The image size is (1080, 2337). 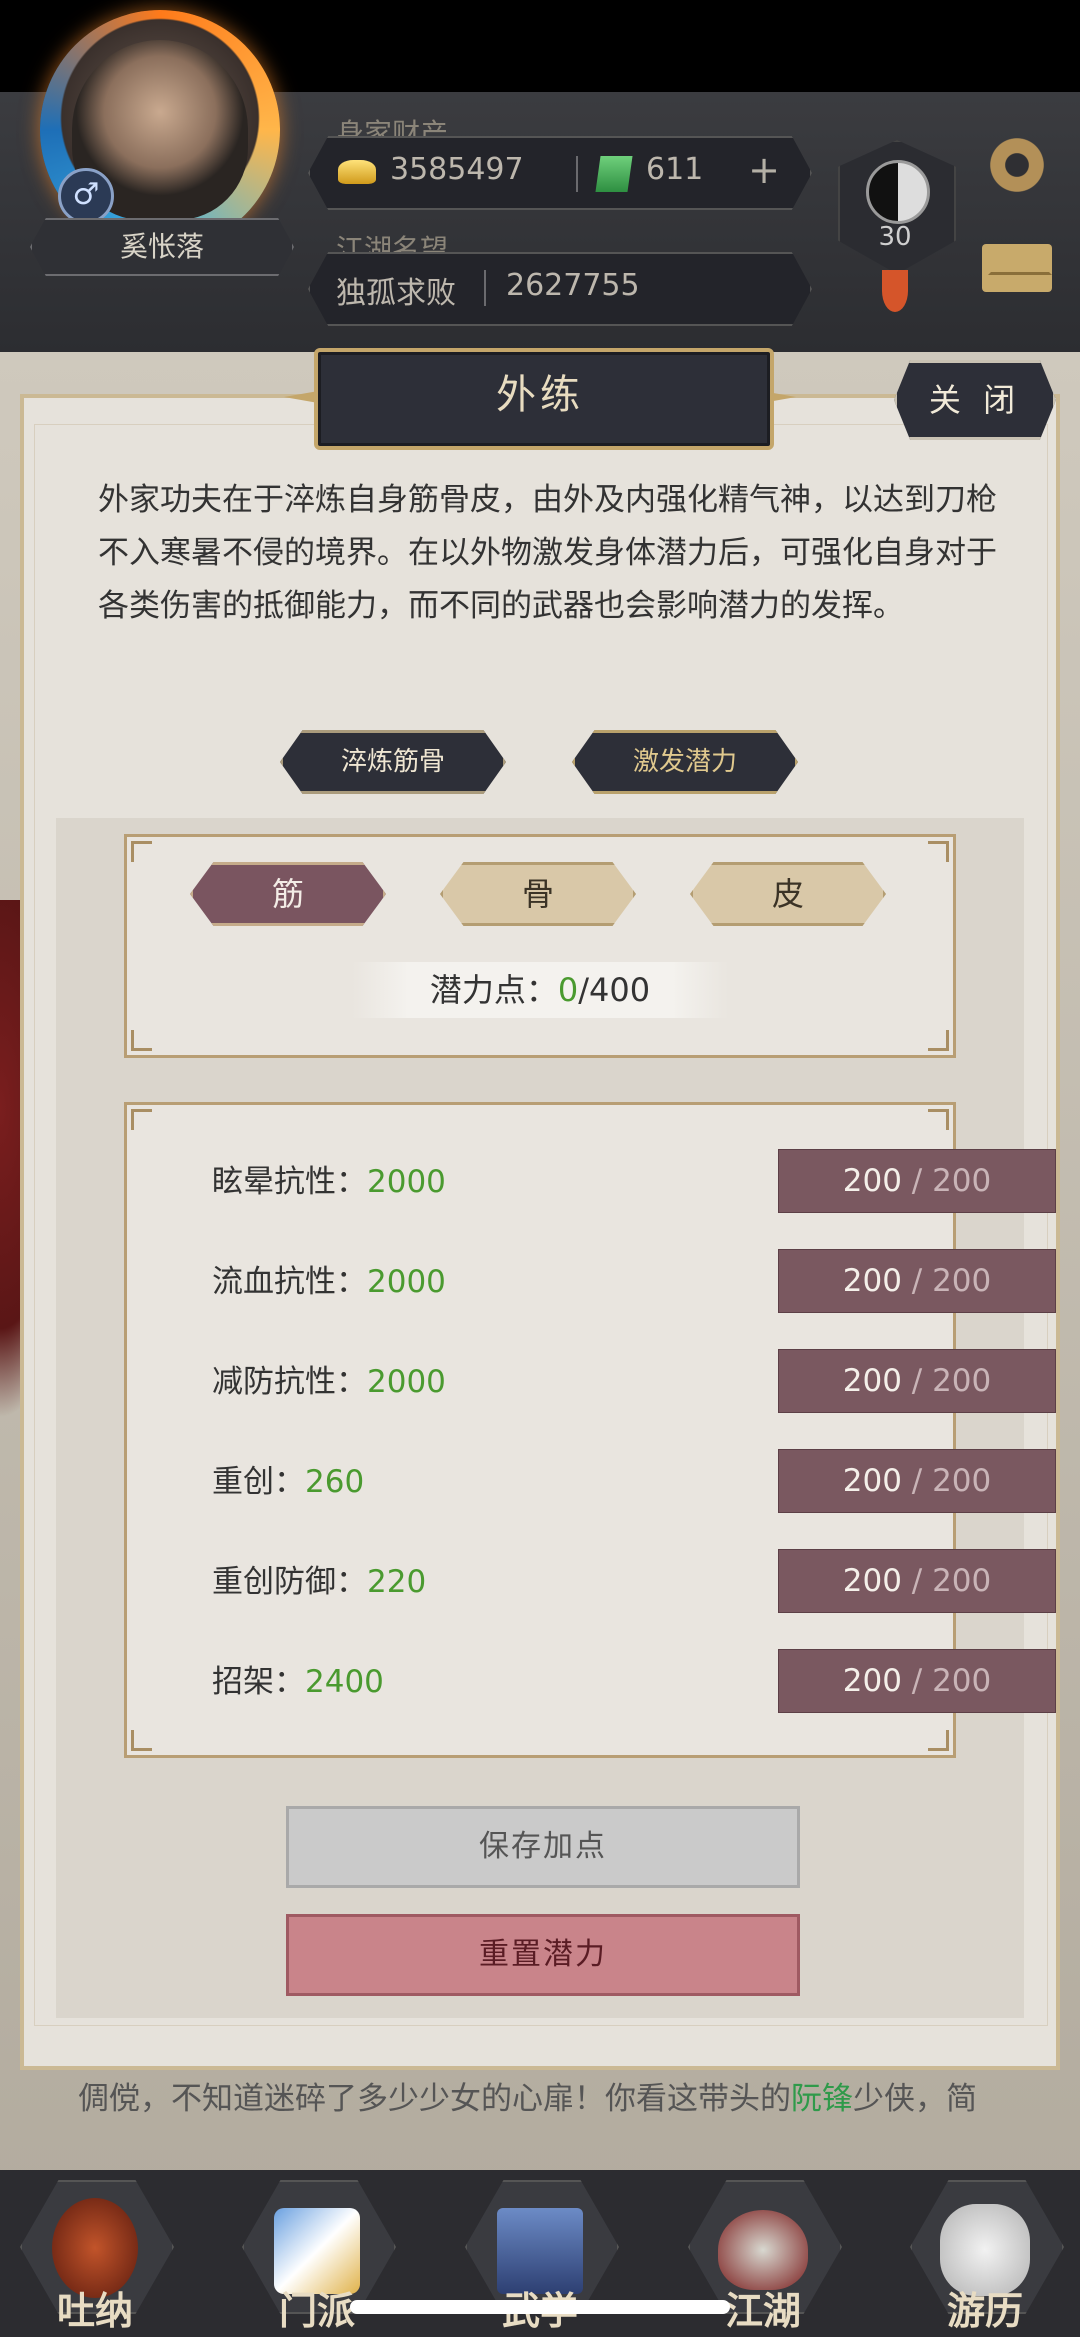 What do you see at coordinates (393, 762) in the screenshot?
I see `temper-bones-button: 淬炼筋骨` at bounding box center [393, 762].